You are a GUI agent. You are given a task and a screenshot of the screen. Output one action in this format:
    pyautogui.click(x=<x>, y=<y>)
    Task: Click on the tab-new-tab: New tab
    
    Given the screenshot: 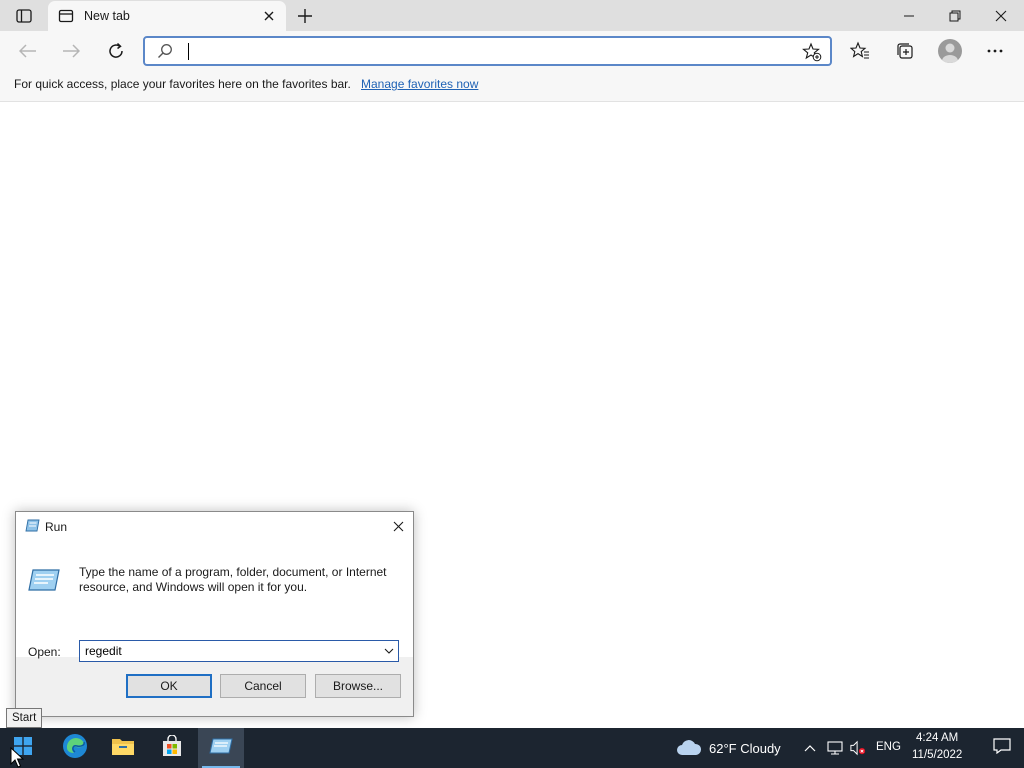 What is the action you would take?
    pyautogui.click(x=167, y=16)
    